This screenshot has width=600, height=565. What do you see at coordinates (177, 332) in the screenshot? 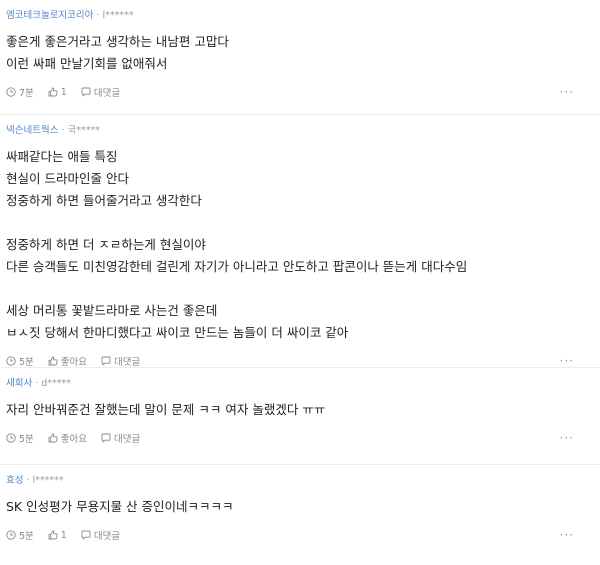
I see `comment-line: ㅂㅅ짓 당해서 한마디했다고 싸이코 만드는 놈들이 더 싸이코 같아` at bounding box center [177, 332].